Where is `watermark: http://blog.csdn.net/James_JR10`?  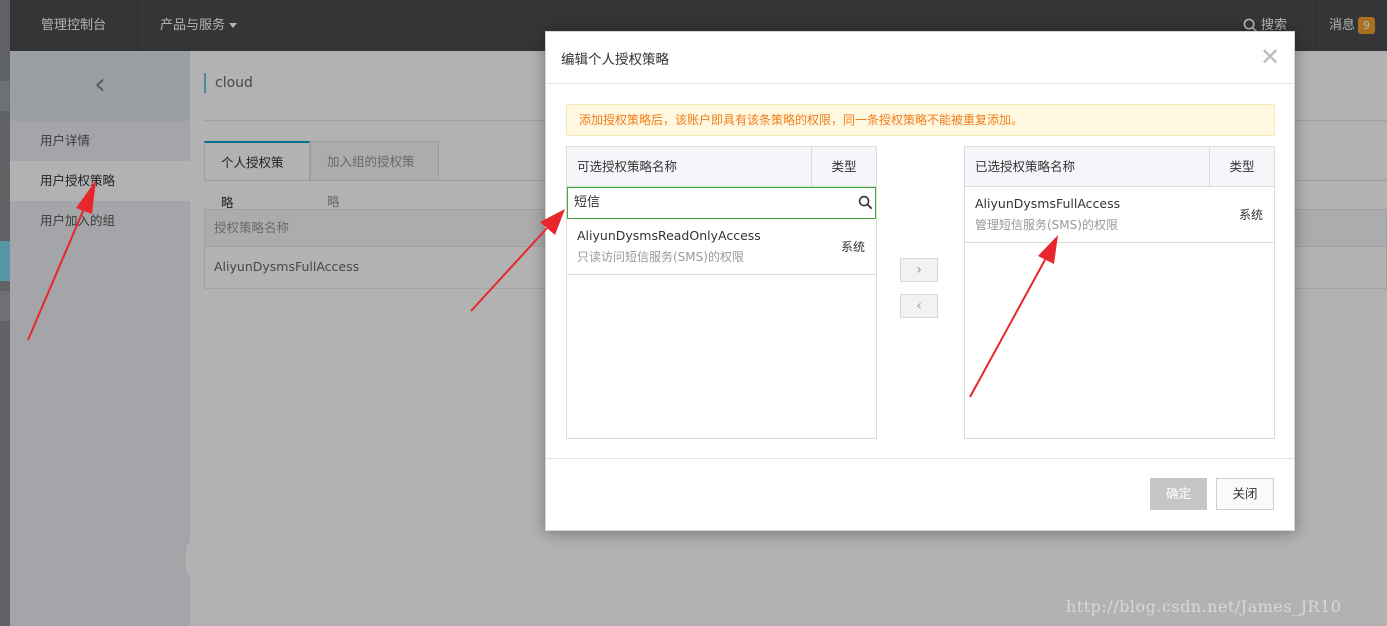 watermark: http://blog.csdn.net/James_JR10 is located at coordinates (1204, 606).